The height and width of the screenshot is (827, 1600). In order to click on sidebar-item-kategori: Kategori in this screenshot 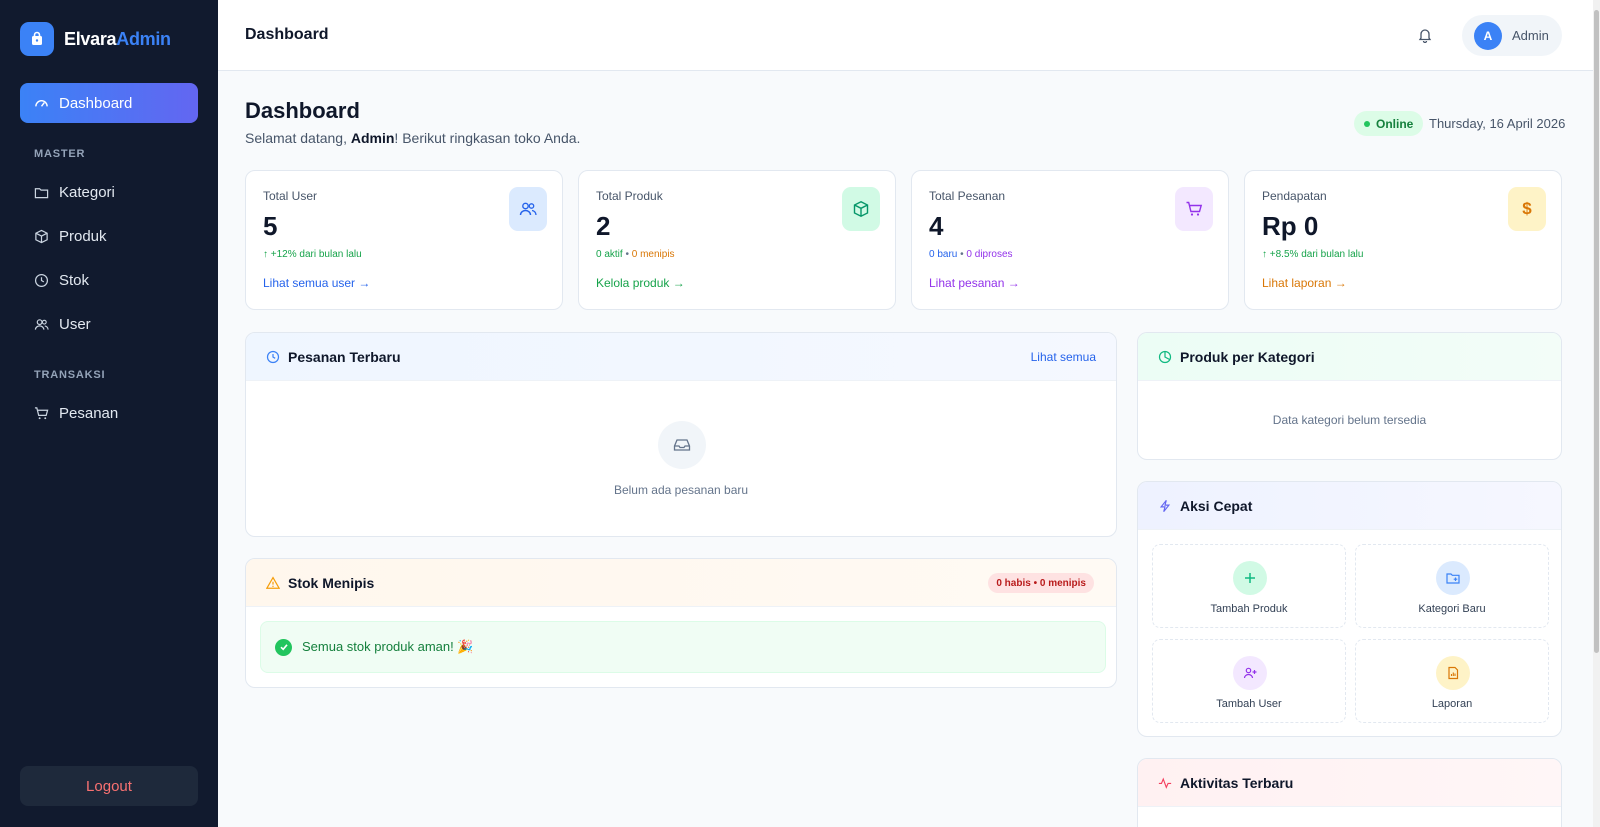, I will do `click(109, 192)`.